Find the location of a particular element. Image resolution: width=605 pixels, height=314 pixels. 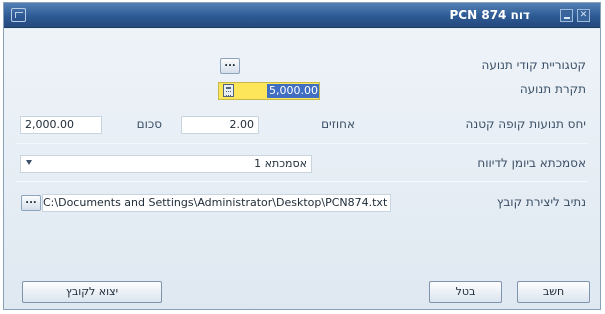

title-bar: דוח PCN 874 ✕ is located at coordinates (302, 15).